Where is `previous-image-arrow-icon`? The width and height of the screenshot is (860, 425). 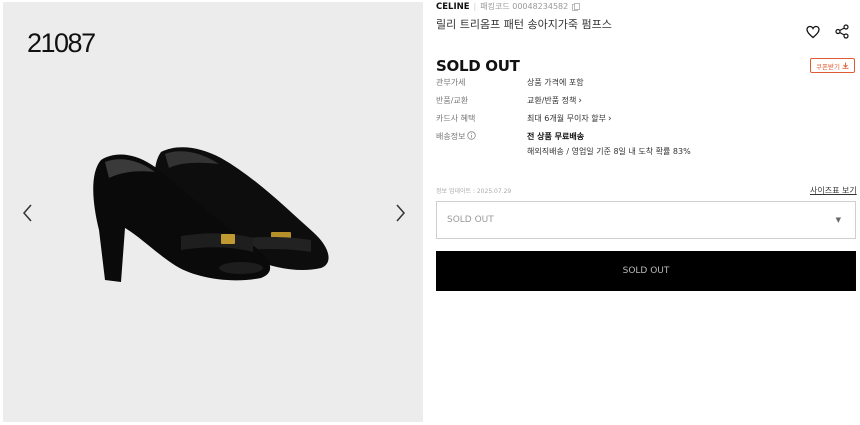
previous-image-arrow-icon is located at coordinates (28, 213).